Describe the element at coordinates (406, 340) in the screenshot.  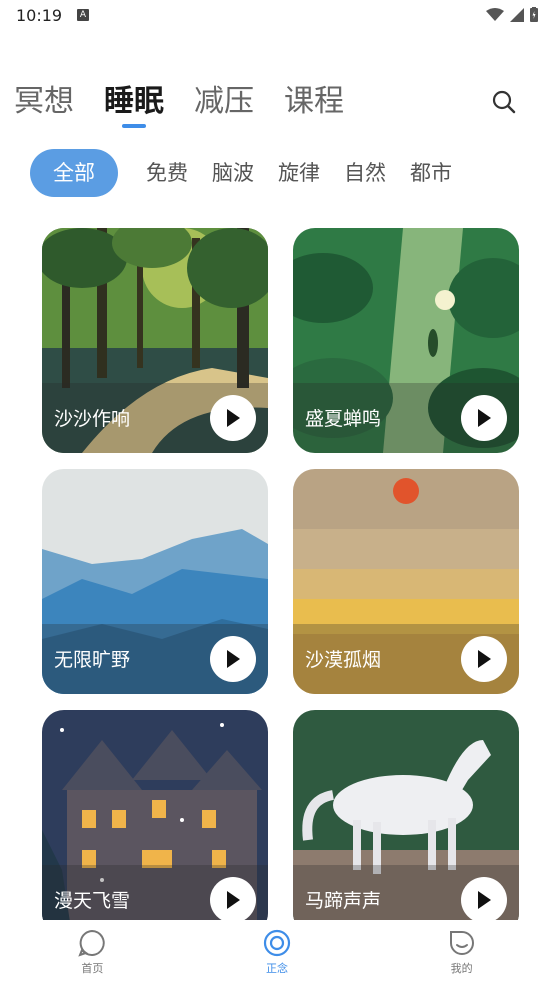
I see `sound-card: 盛夏蝉鸣` at that location.